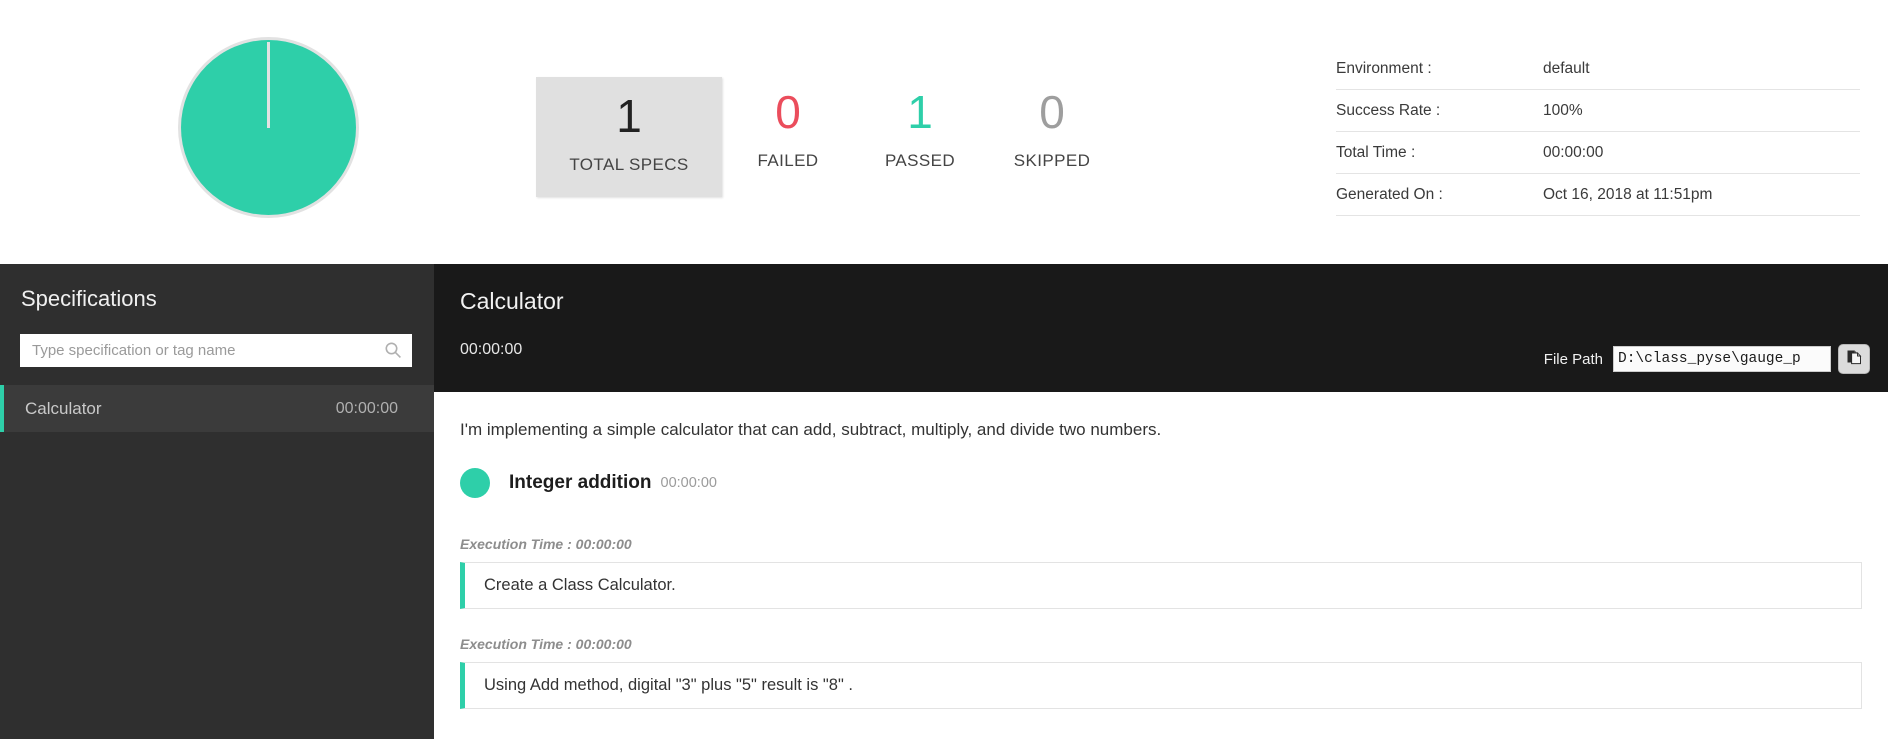  I want to click on env-row-generated-on: Generated On : Oct 16, 2018 at 11:51pm, so click(1598, 195).